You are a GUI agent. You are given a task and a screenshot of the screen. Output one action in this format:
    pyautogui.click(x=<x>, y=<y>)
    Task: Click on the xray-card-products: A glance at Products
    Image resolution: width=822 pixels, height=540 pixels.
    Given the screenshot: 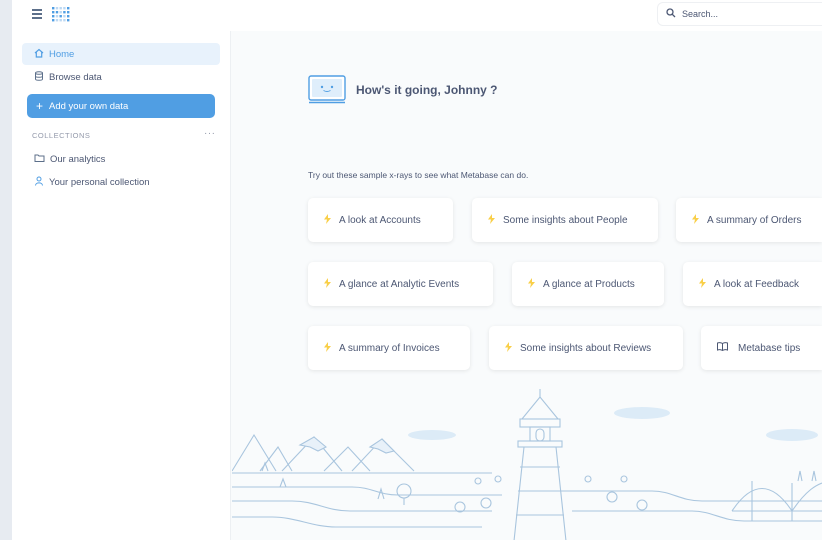 What is the action you would take?
    pyautogui.click(x=588, y=284)
    